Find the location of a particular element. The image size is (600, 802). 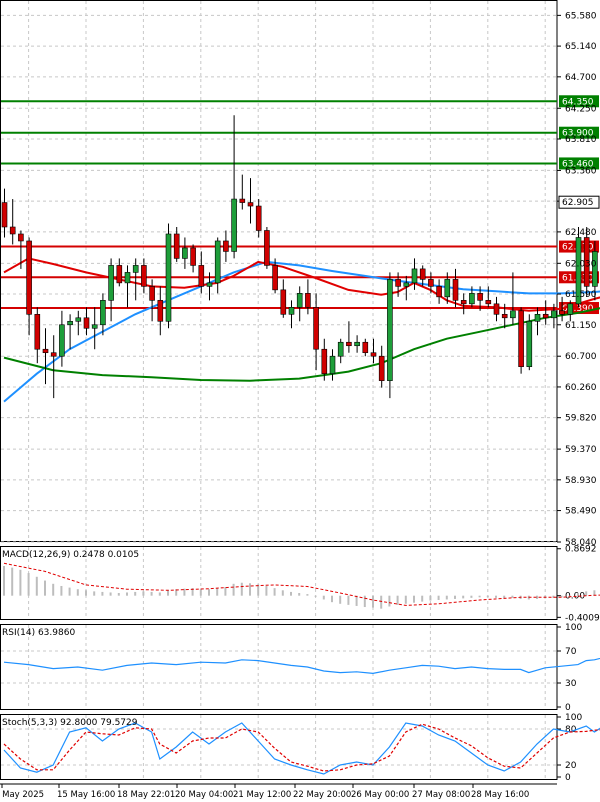

macd-tick-label: 0.8692 is located at coordinates (581, 550).